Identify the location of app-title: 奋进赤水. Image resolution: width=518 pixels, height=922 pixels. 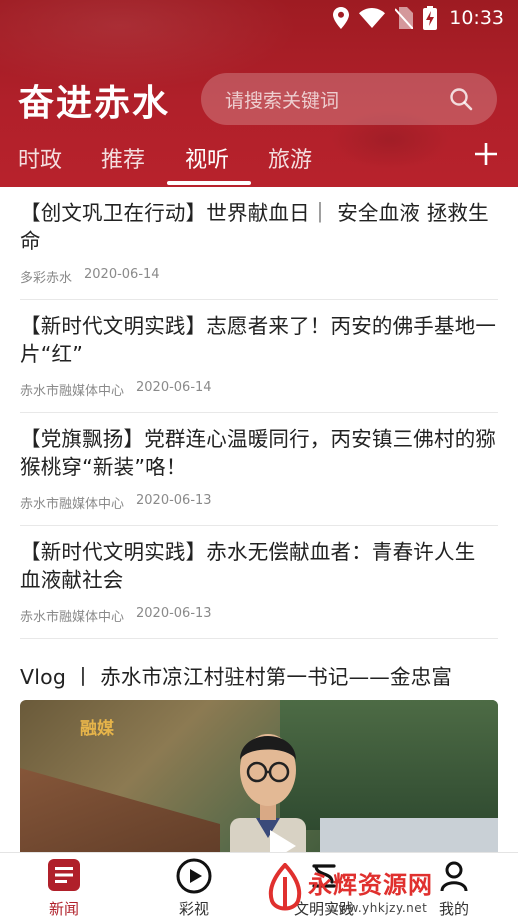
(94, 103).